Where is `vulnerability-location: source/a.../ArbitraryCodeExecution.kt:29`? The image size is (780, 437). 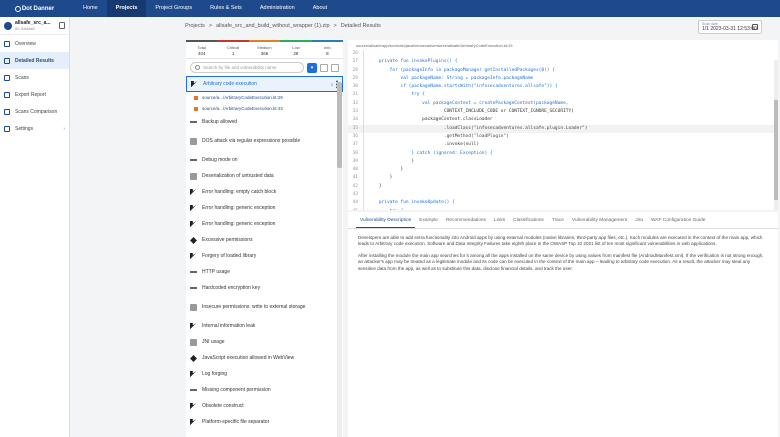
vulnerability-location: source/a.../ArbitraryCodeExecution.kt:29 is located at coordinates (264, 97).